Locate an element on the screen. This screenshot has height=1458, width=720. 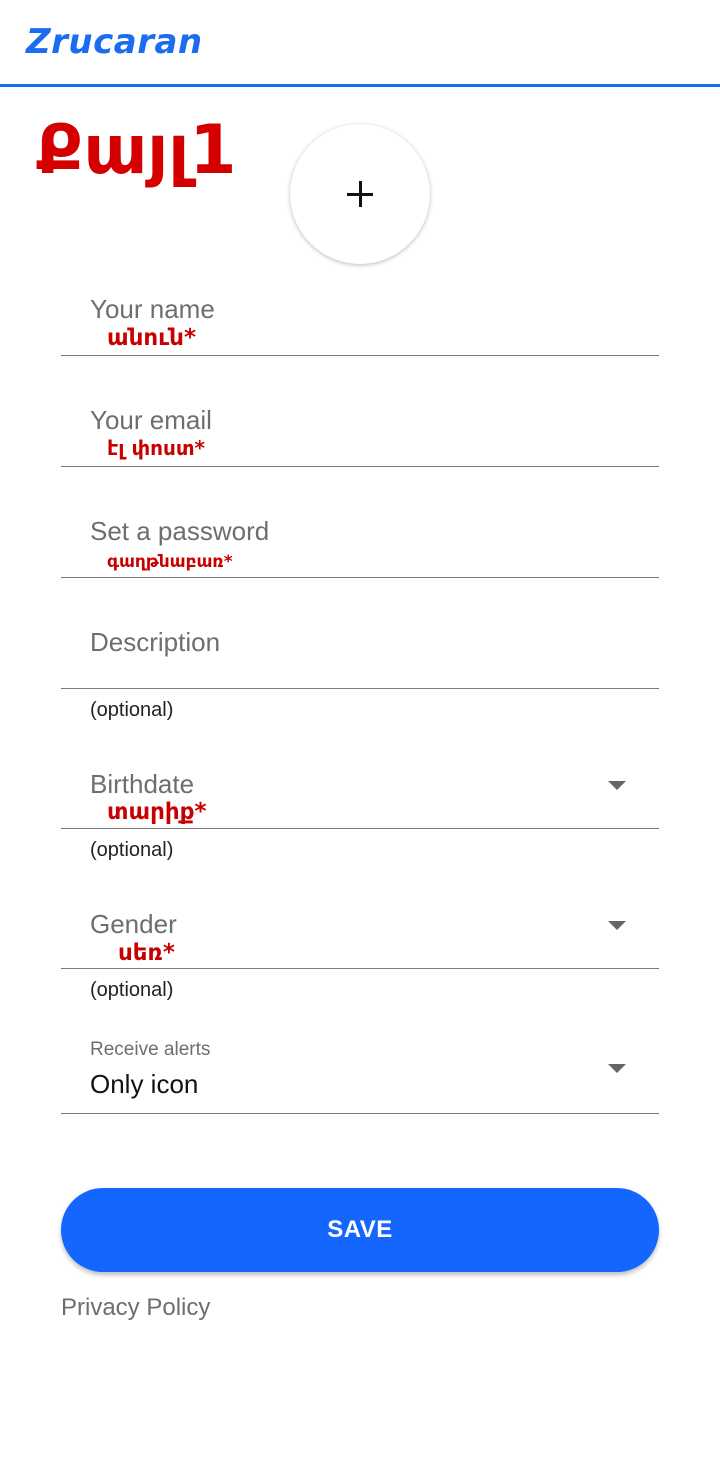
password-label: Set a password is located at coordinates (180, 531).